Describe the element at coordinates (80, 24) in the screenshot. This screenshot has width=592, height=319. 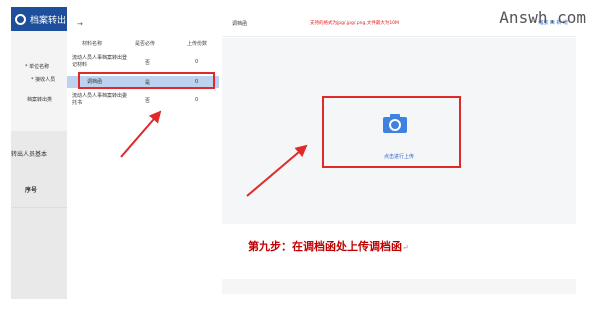
I see `back-arrow-icon: →` at that location.